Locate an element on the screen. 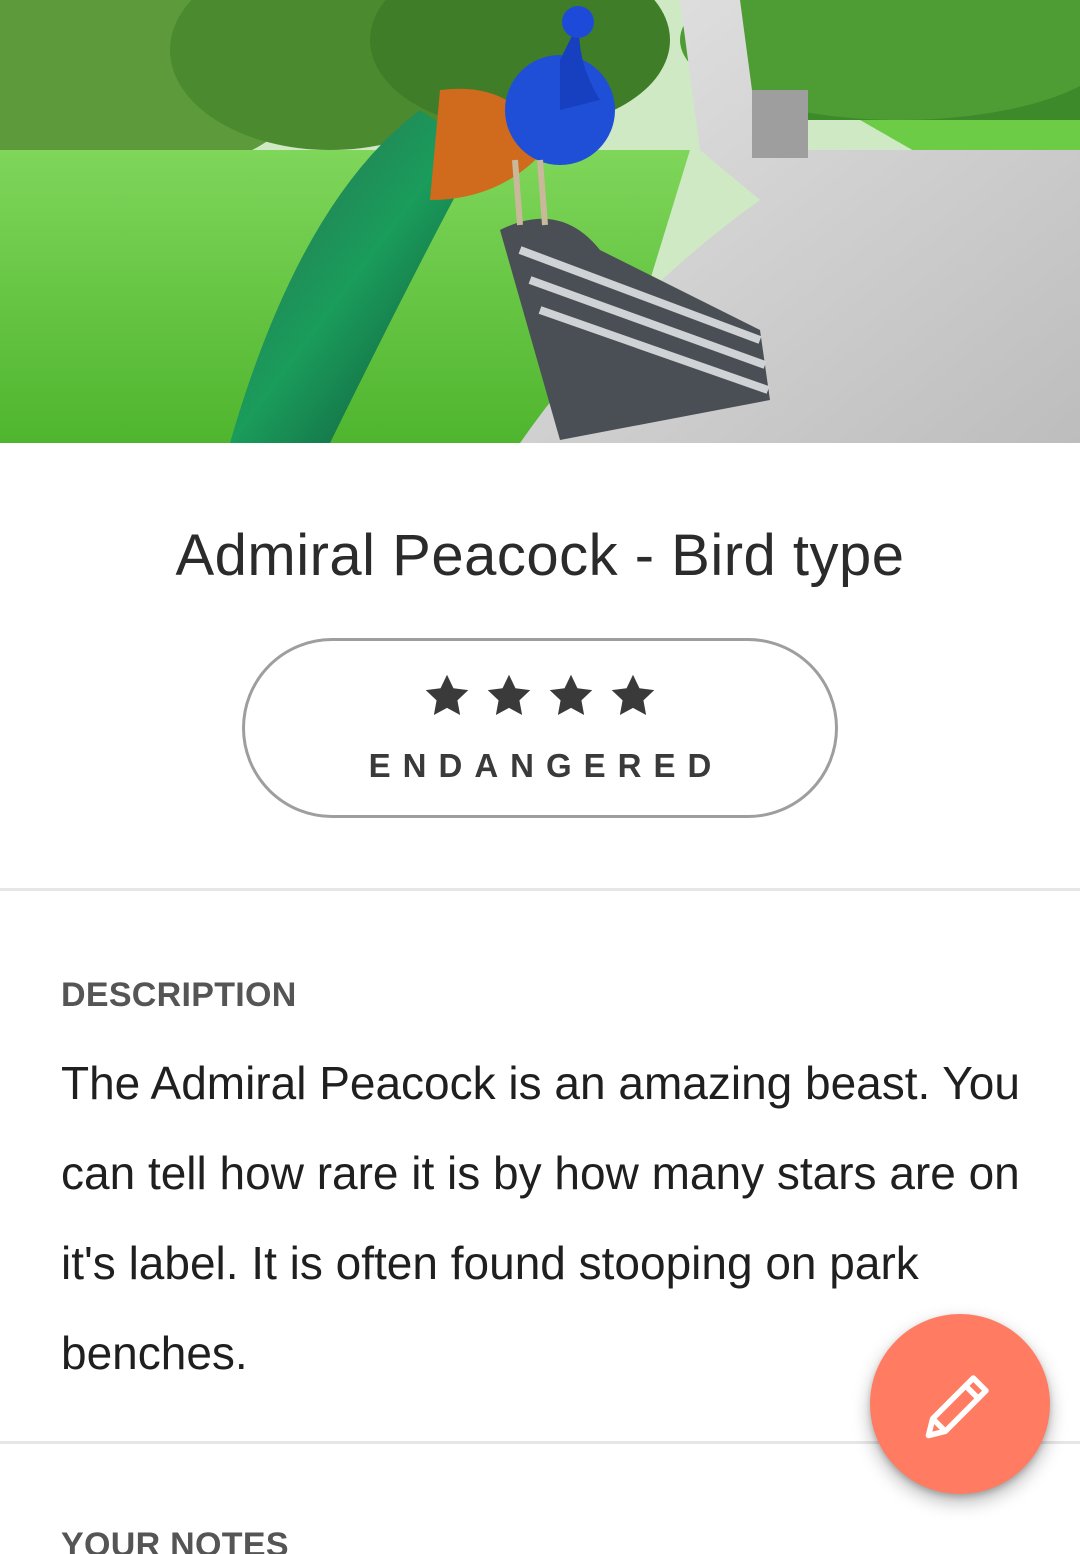 Image resolution: width=1080 pixels, height=1554 pixels. rarity-badge: ENDANGERED is located at coordinates (540, 728).